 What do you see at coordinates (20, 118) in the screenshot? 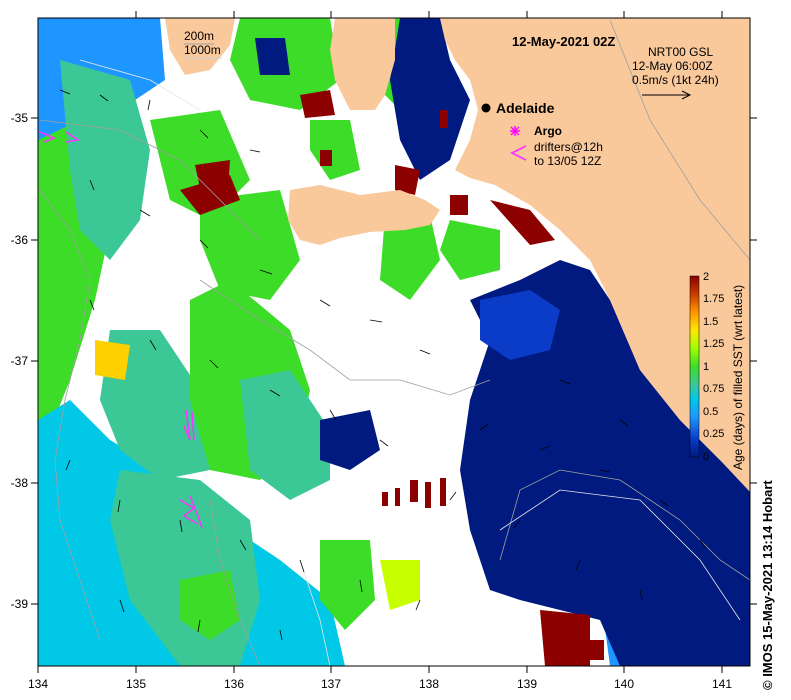
I see `y-tick-label: -35` at bounding box center [20, 118].